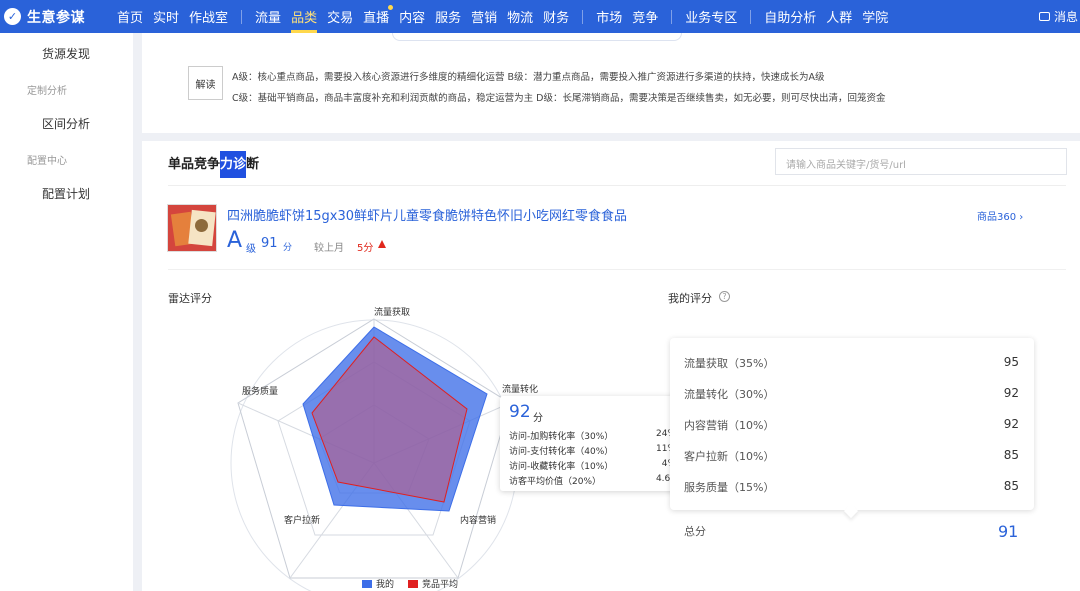  I want to click on nav-finance: 财务, so click(556, 16).